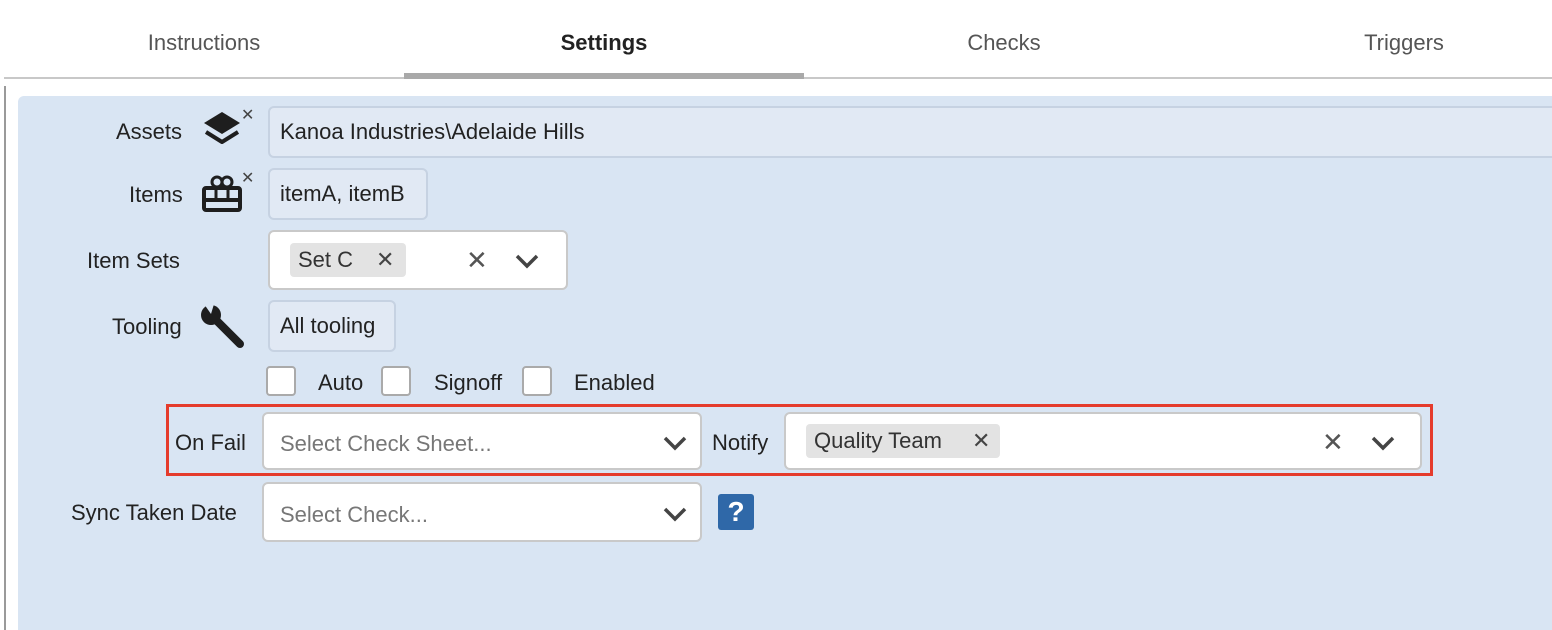 The height and width of the screenshot is (630, 1552). I want to click on item-sets-select: Set C ✕ ✕, so click(418, 260).